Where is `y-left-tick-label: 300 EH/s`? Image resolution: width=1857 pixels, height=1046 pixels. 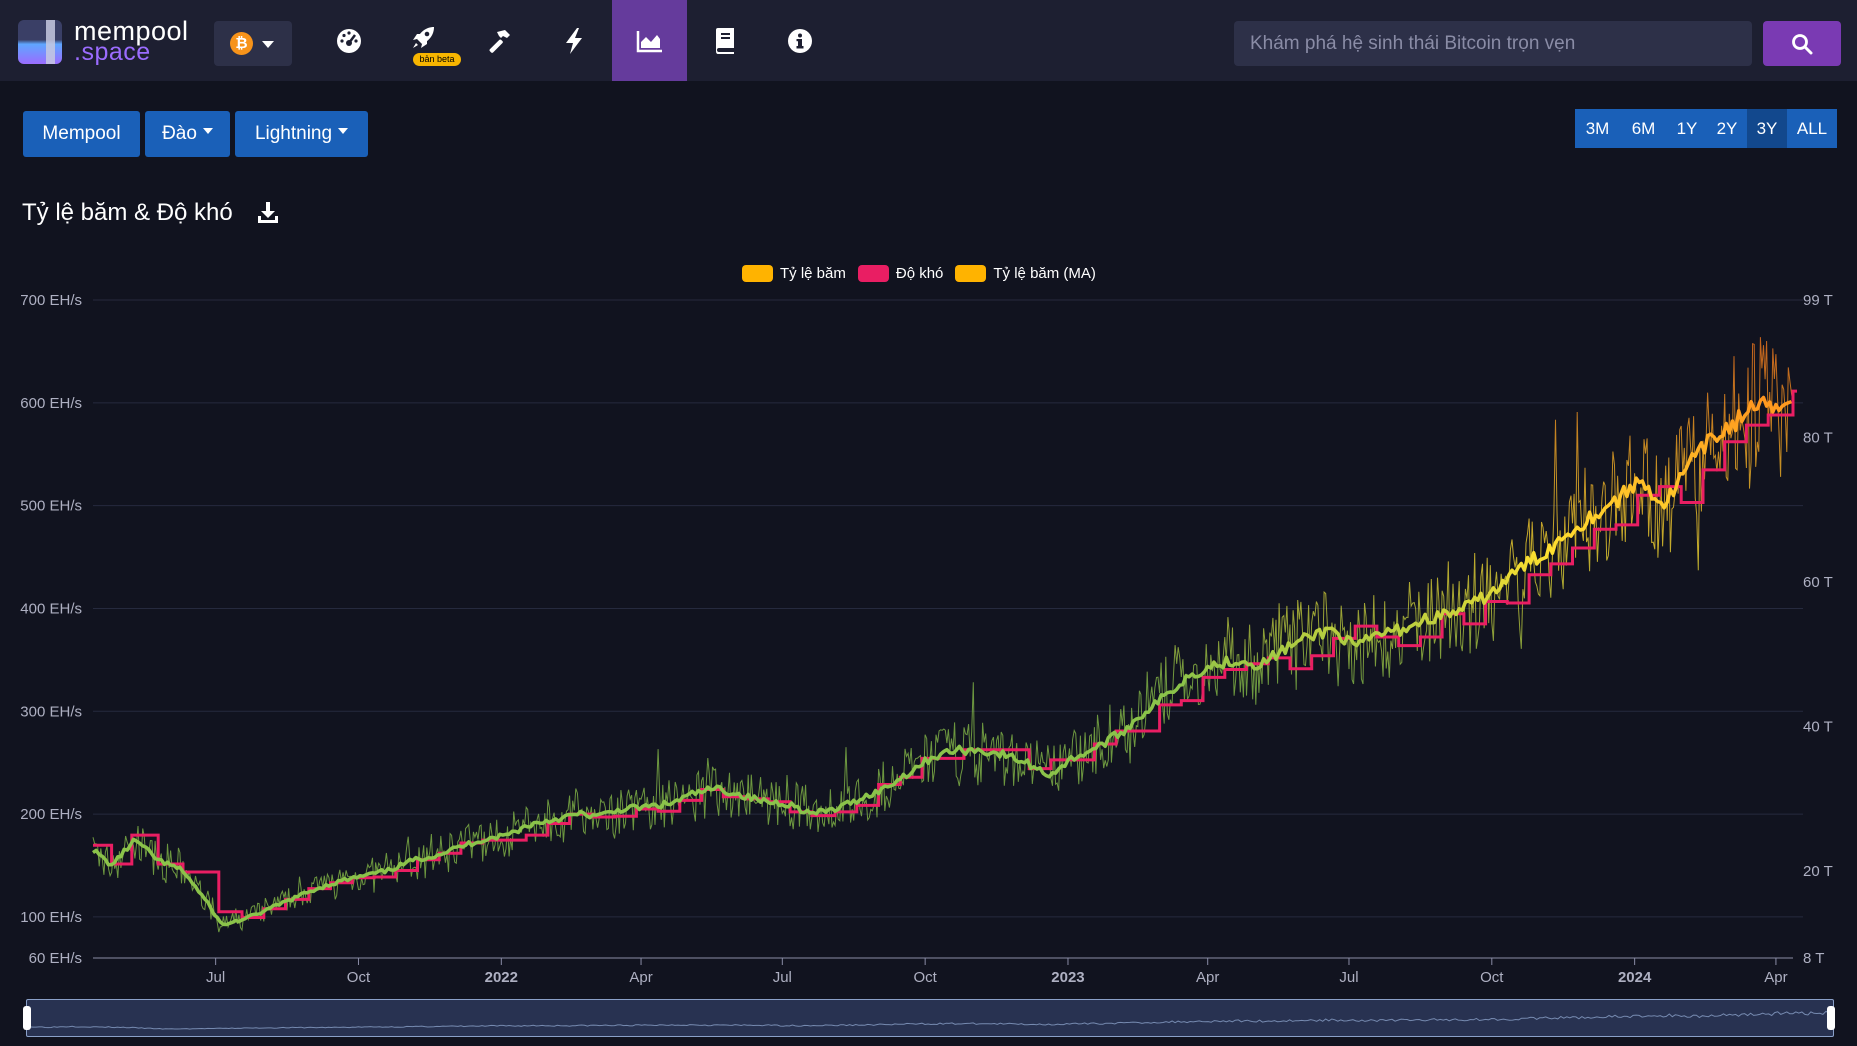 y-left-tick-label: 300 EH/s is located at coordinates (51, 711).